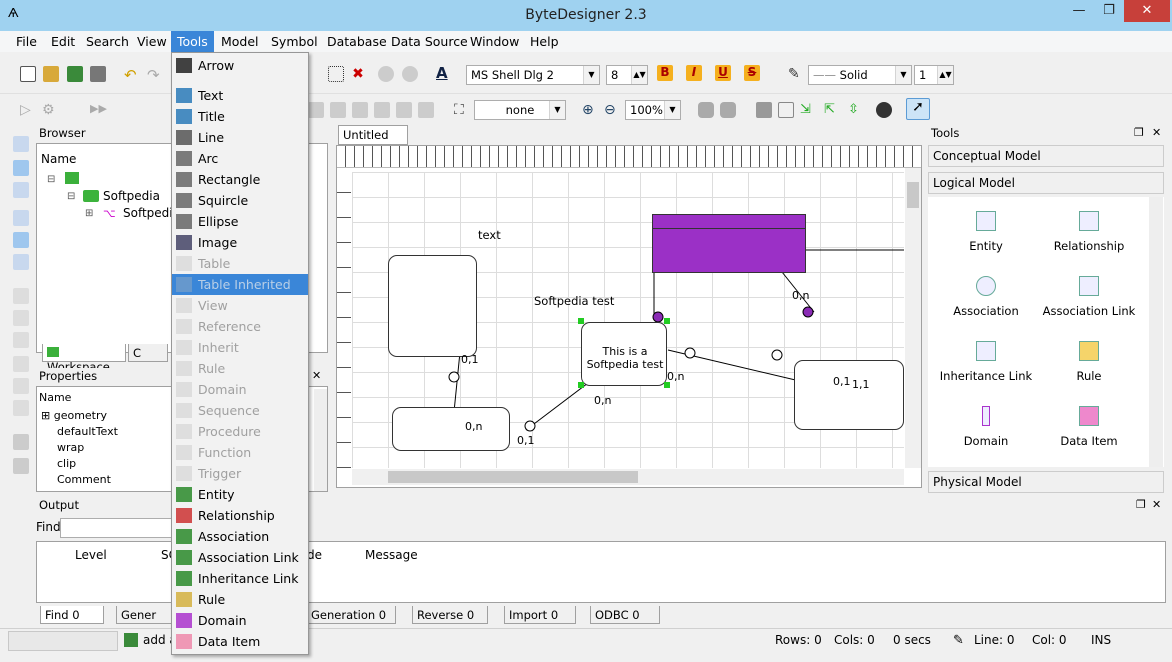 The height and width of the screenshot is (662, 1172). Describe the element at coordinates (240, 515) in the screenshot. I see `tools-menu-item-relationship: Relationship` at that location.